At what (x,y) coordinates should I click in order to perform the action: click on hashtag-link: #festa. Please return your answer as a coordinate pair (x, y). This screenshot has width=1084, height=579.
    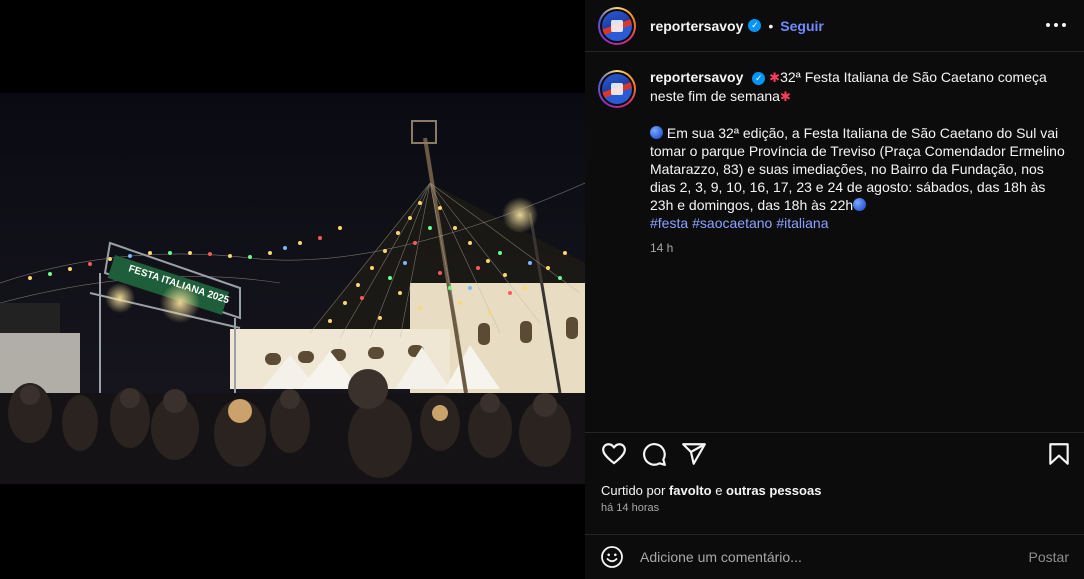
    Looking at the image, I should click on (669, 223).